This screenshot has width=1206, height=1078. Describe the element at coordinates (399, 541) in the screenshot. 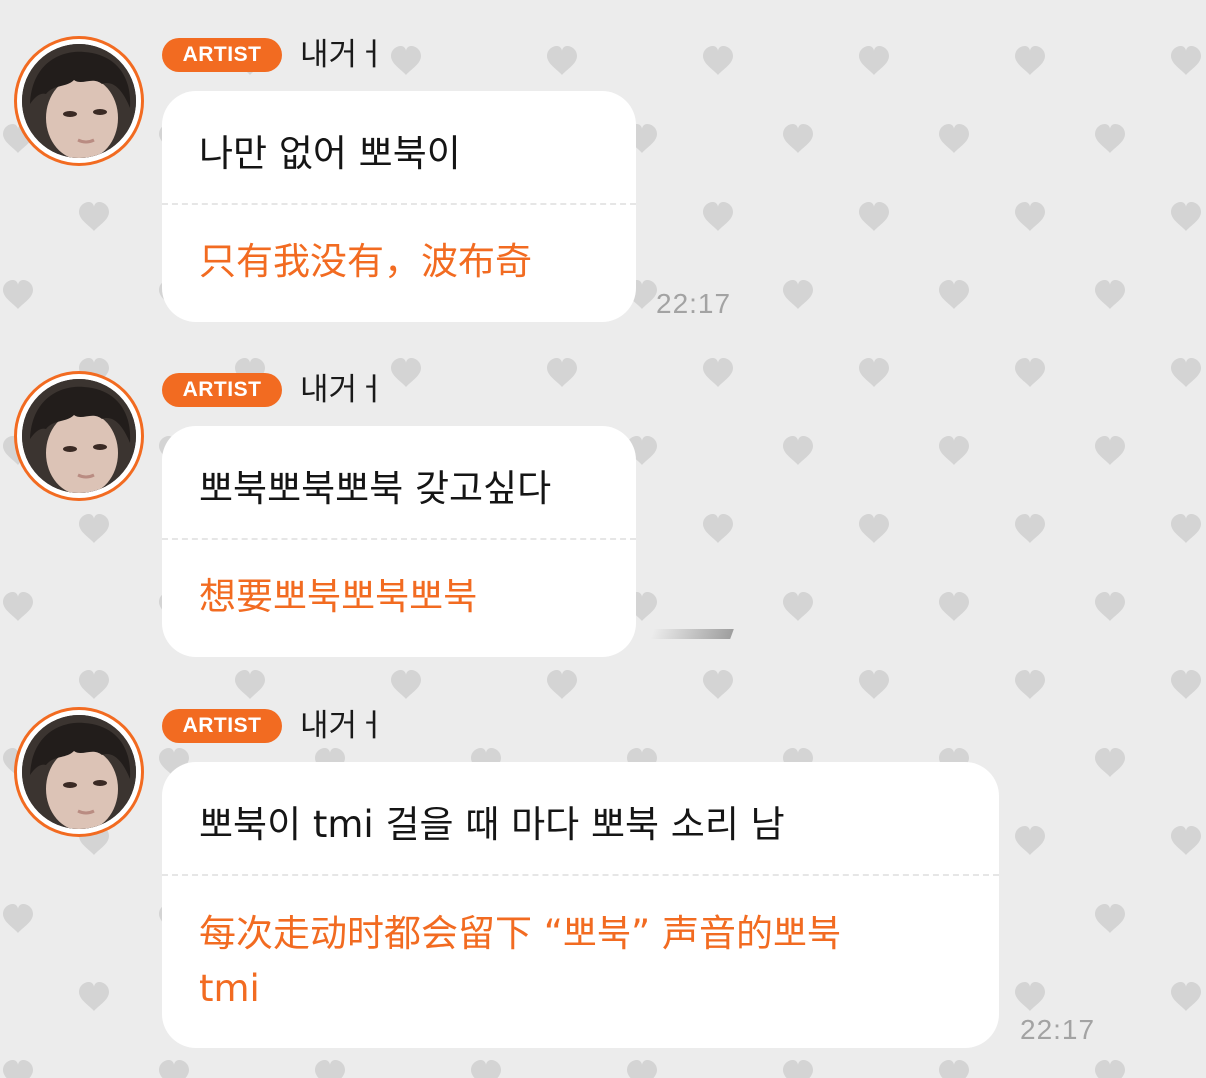

I see `message-bubble: 뽀북뽀북뽀북 갖고싶다 想要뽀북뽀북뽀북` at that location.